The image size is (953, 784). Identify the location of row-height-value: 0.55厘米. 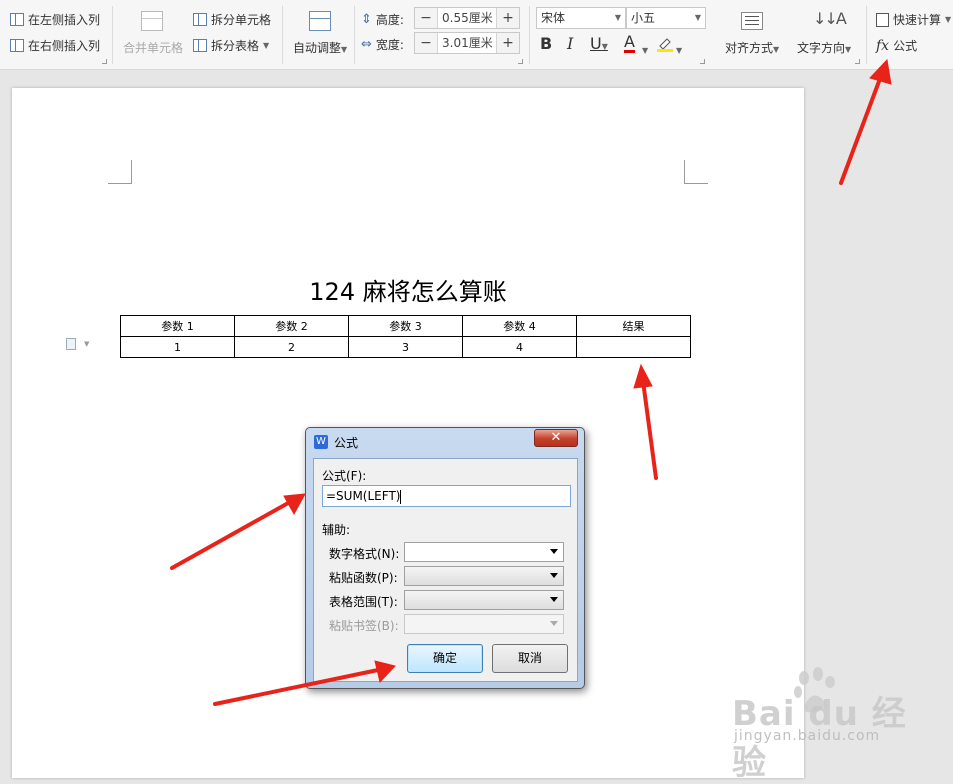
(467, 18).